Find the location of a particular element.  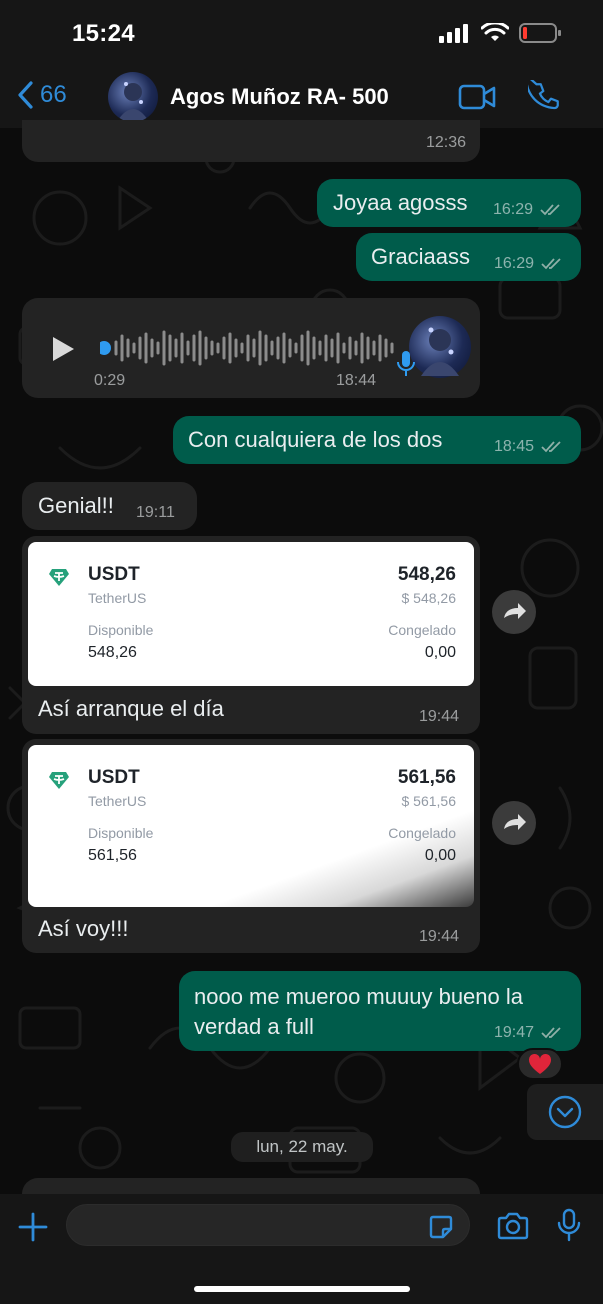

home-indicator is located at coordinates (302, 1289).